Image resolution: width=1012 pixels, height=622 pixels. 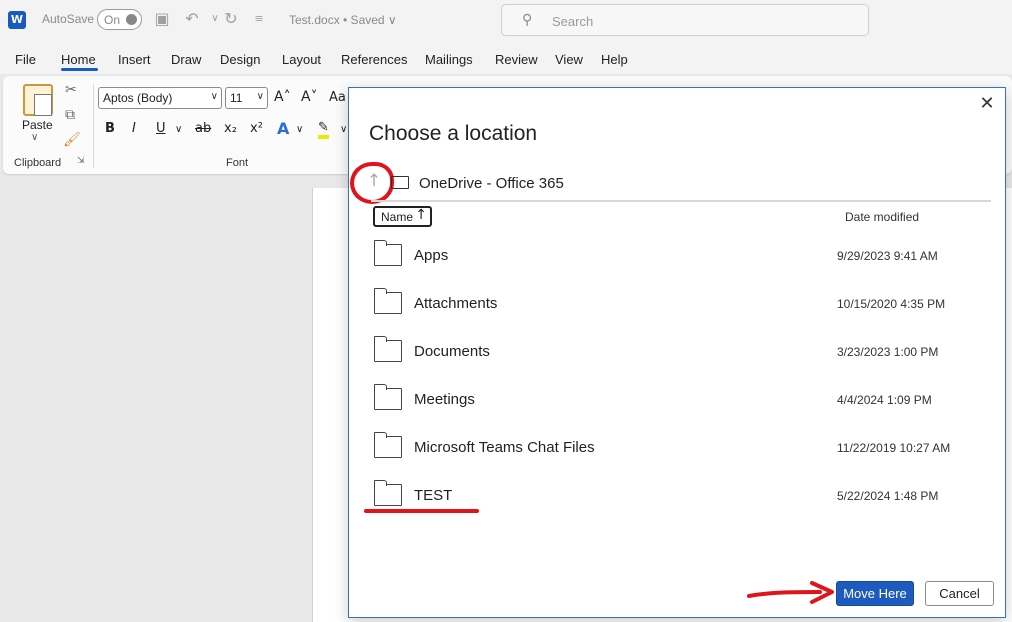 What do you see at coordinates (162, 19) in the screenshot?
I see `save-icon: ▣` at bounding box center [162, 19].